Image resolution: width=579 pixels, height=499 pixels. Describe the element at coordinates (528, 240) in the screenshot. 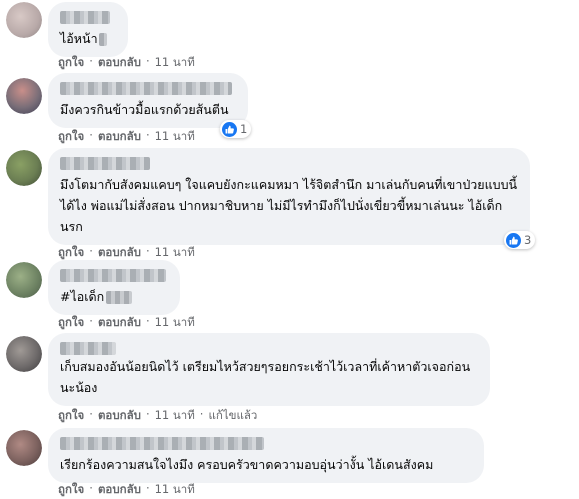

I see `reaction-count: 3` at that location.